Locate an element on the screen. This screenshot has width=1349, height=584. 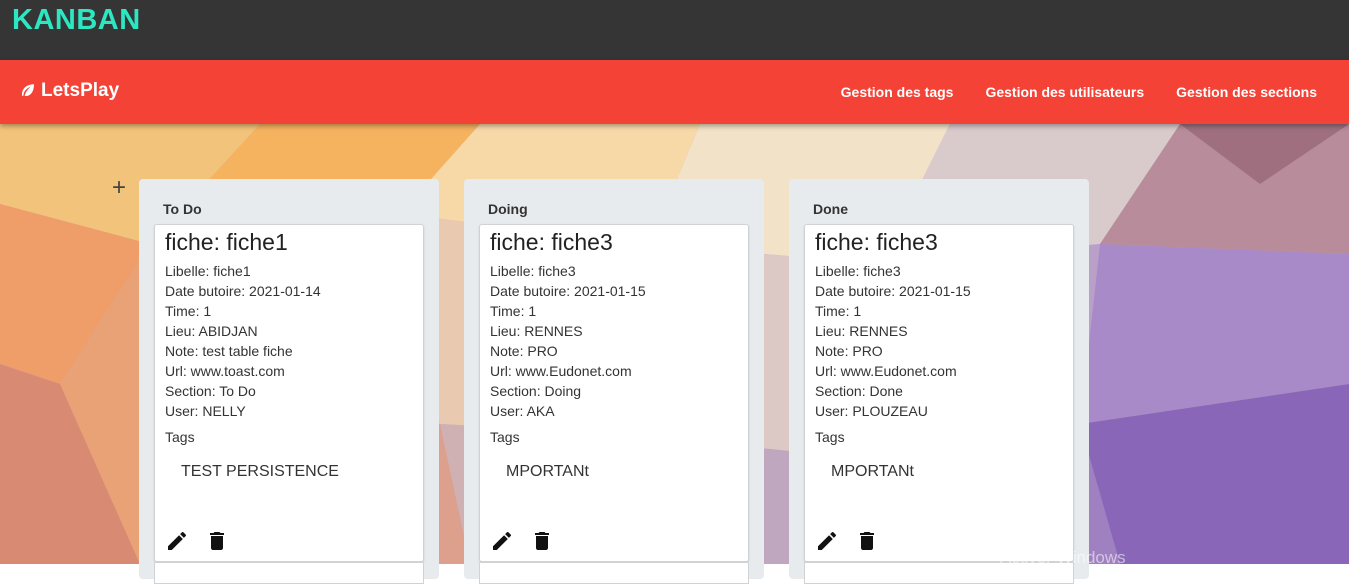
card-title: fiche: fiche1 is located at coordinates (226, 242).